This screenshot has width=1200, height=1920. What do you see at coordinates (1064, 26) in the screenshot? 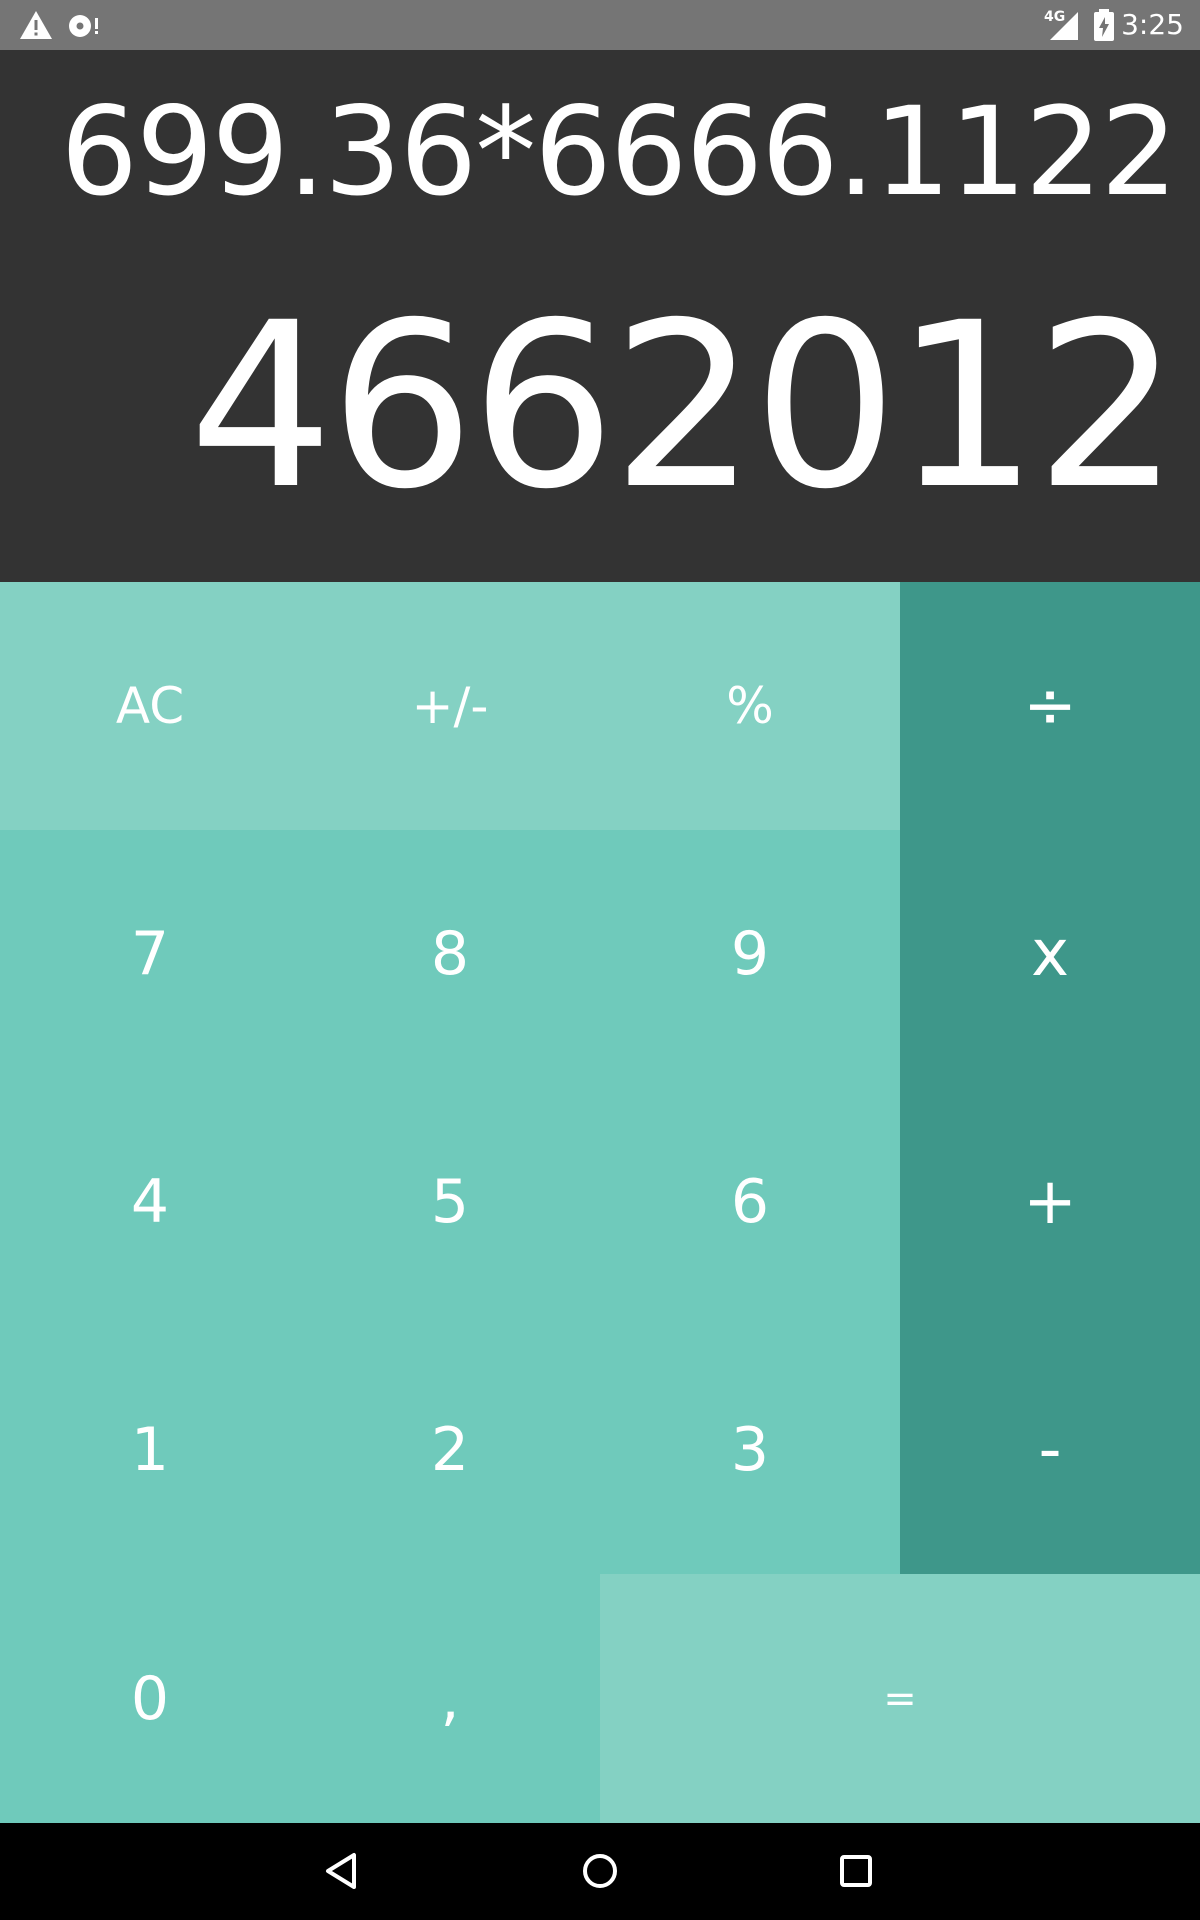
I see `signal-icon` at bounding box center [1064, 26].